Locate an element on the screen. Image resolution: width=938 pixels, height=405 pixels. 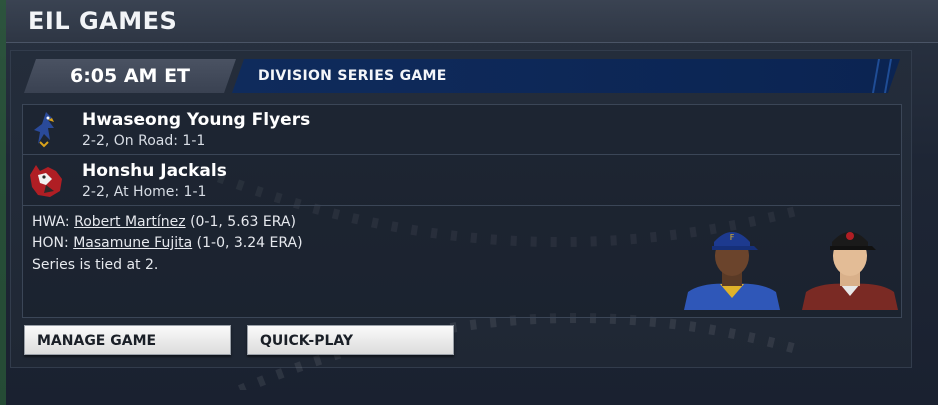
series-label: DIVISION SERIES GAME is located at coordinates (352, 76).